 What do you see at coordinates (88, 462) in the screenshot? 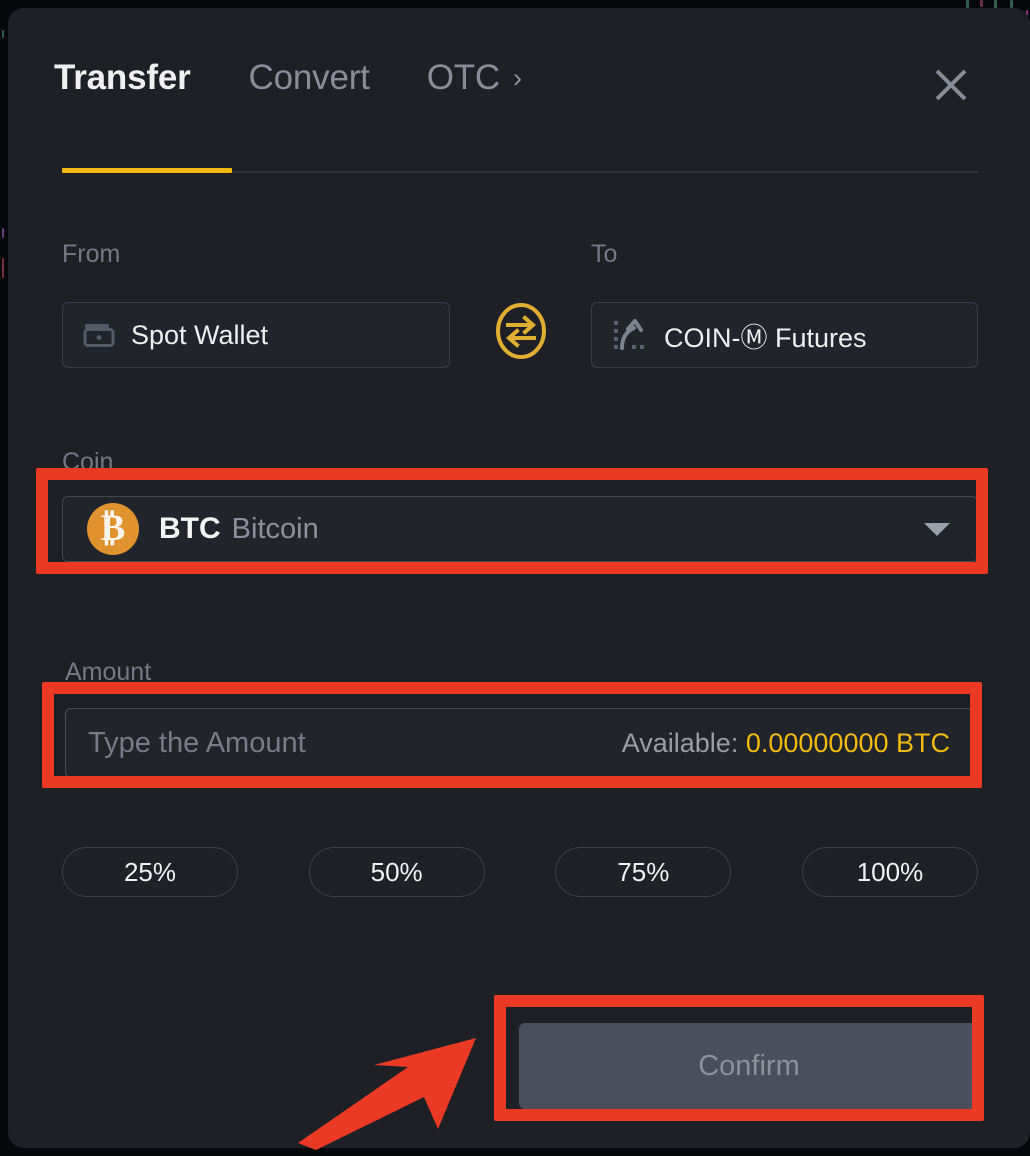
I see `coin-label: Coin` at bounding box center [88, 462].